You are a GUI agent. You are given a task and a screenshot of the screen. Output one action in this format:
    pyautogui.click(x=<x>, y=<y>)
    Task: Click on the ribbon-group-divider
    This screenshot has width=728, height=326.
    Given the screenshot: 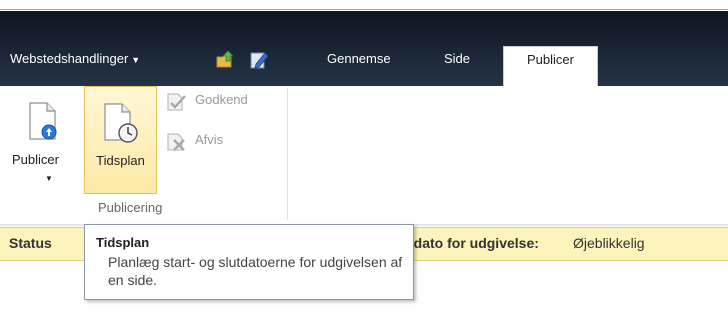 What is the action you would take?
    pyautogui.click(x=287, y=154)
    